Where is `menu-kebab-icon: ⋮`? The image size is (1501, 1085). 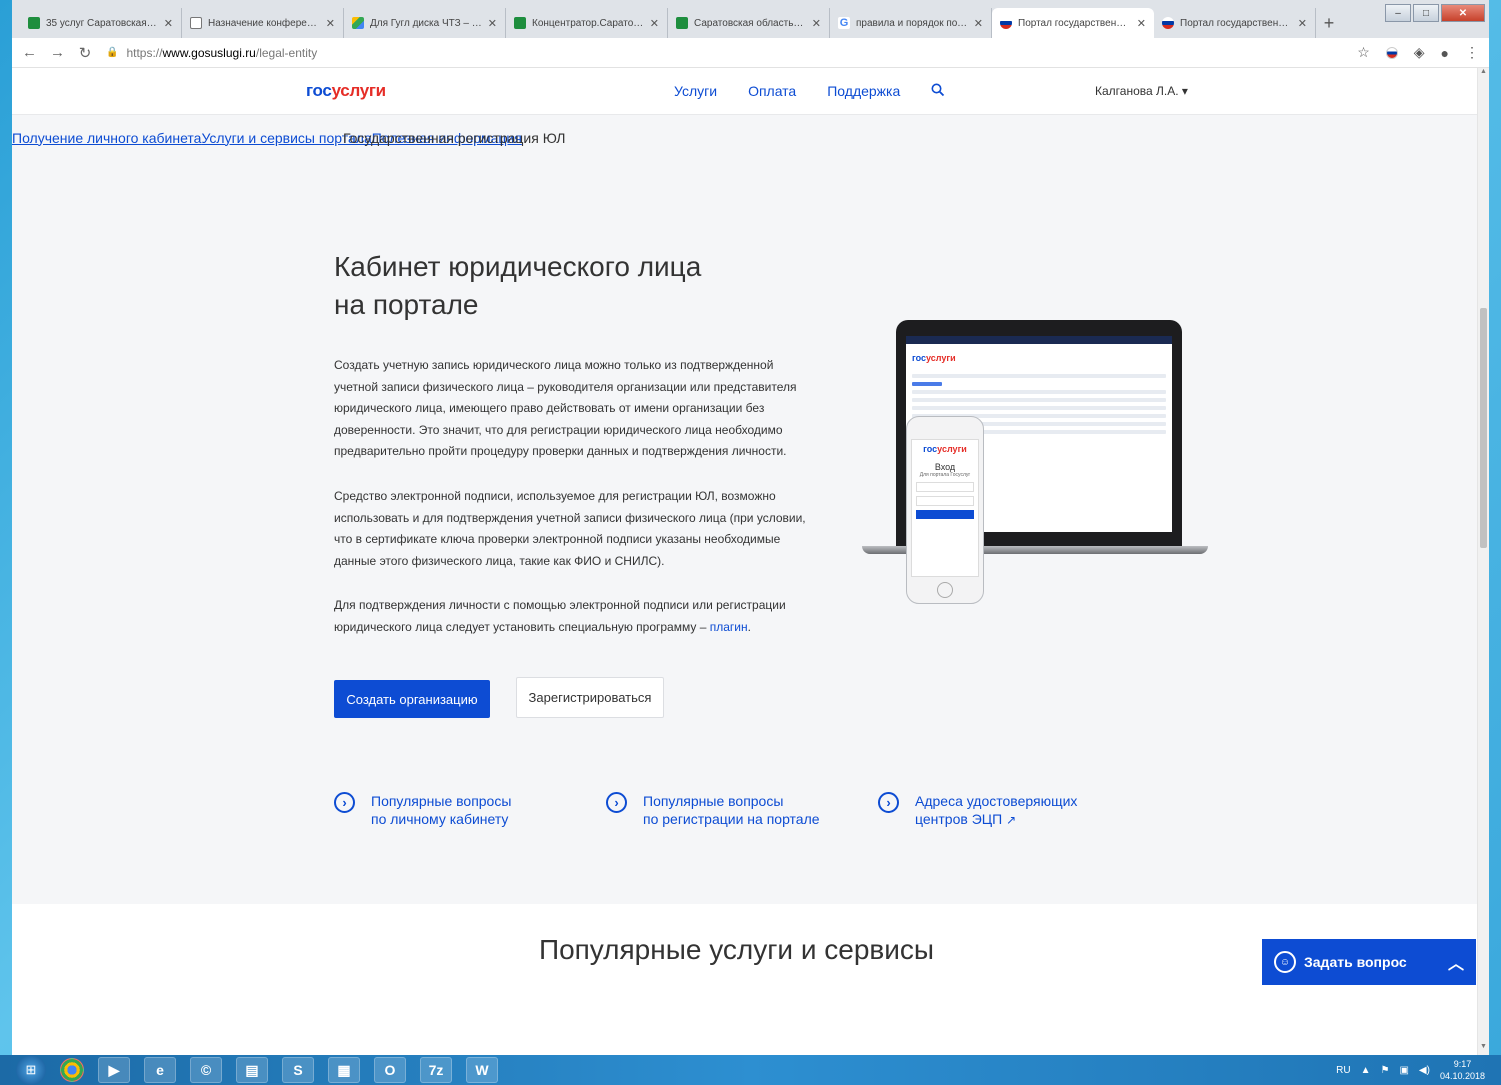 menu-kebab-icon: ⋮ is located at coordinates (1472, 52).